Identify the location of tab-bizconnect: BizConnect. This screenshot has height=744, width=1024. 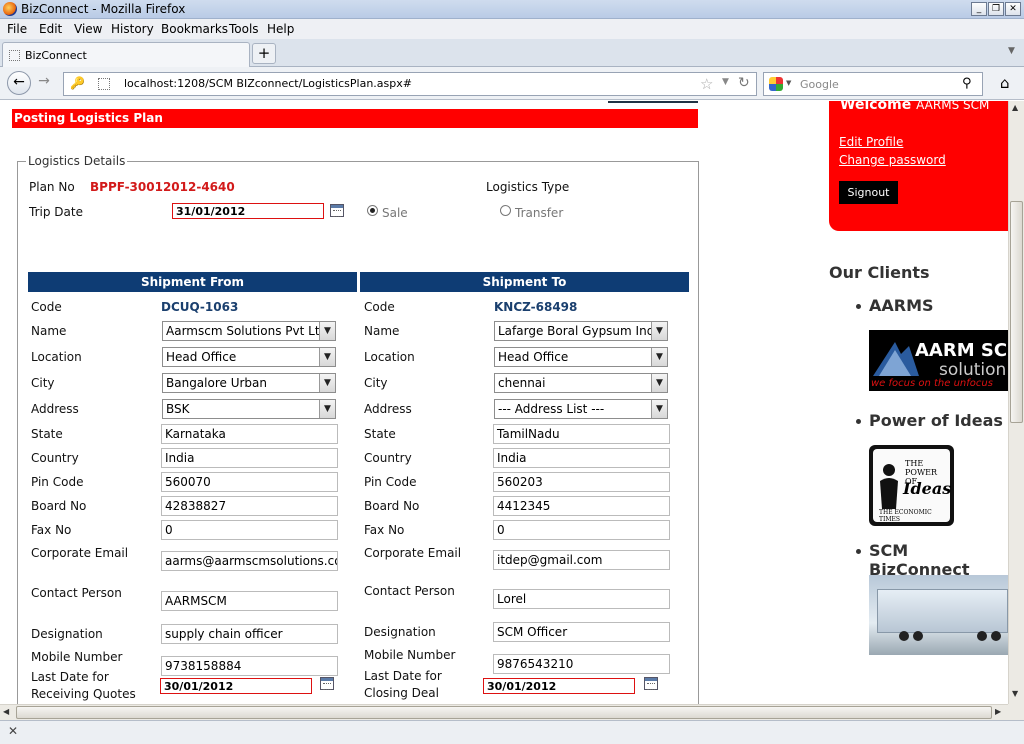
(126, 54).